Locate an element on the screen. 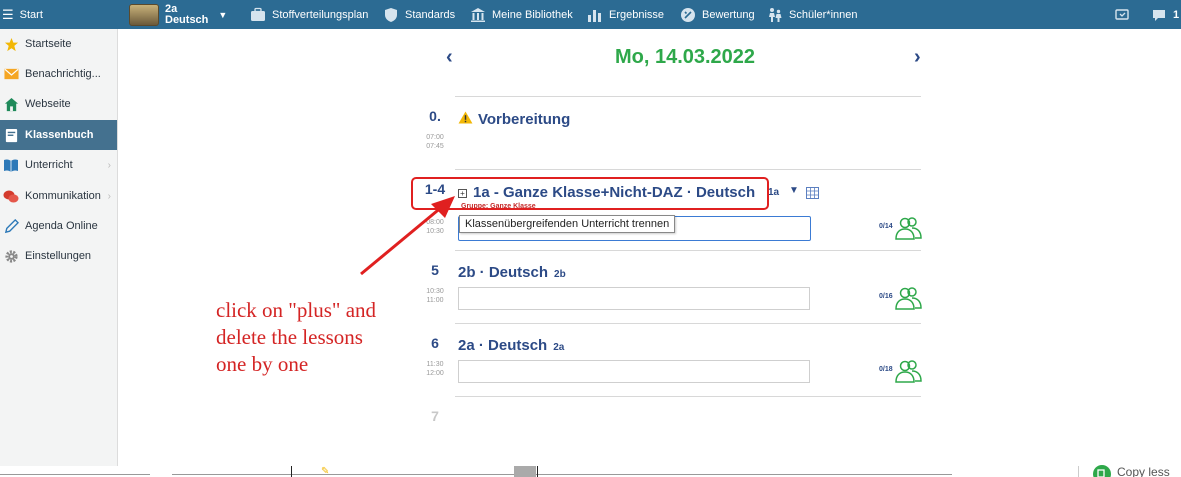 Image resolution: width=1181 pixels, height=477 pixels. start-button: ☰ Start is located at coordinates (22, 14).